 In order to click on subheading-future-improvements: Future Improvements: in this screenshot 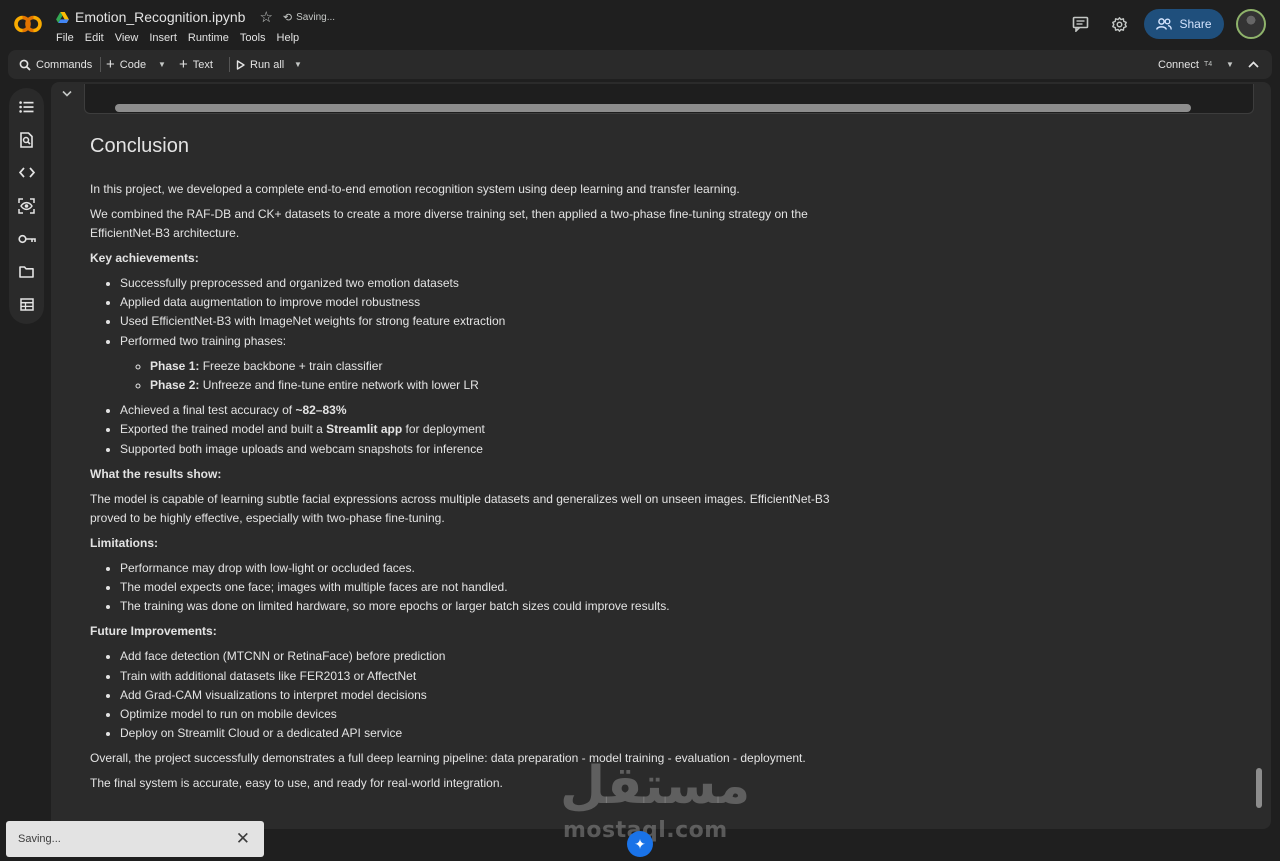, I will do `click(153, 631)`.